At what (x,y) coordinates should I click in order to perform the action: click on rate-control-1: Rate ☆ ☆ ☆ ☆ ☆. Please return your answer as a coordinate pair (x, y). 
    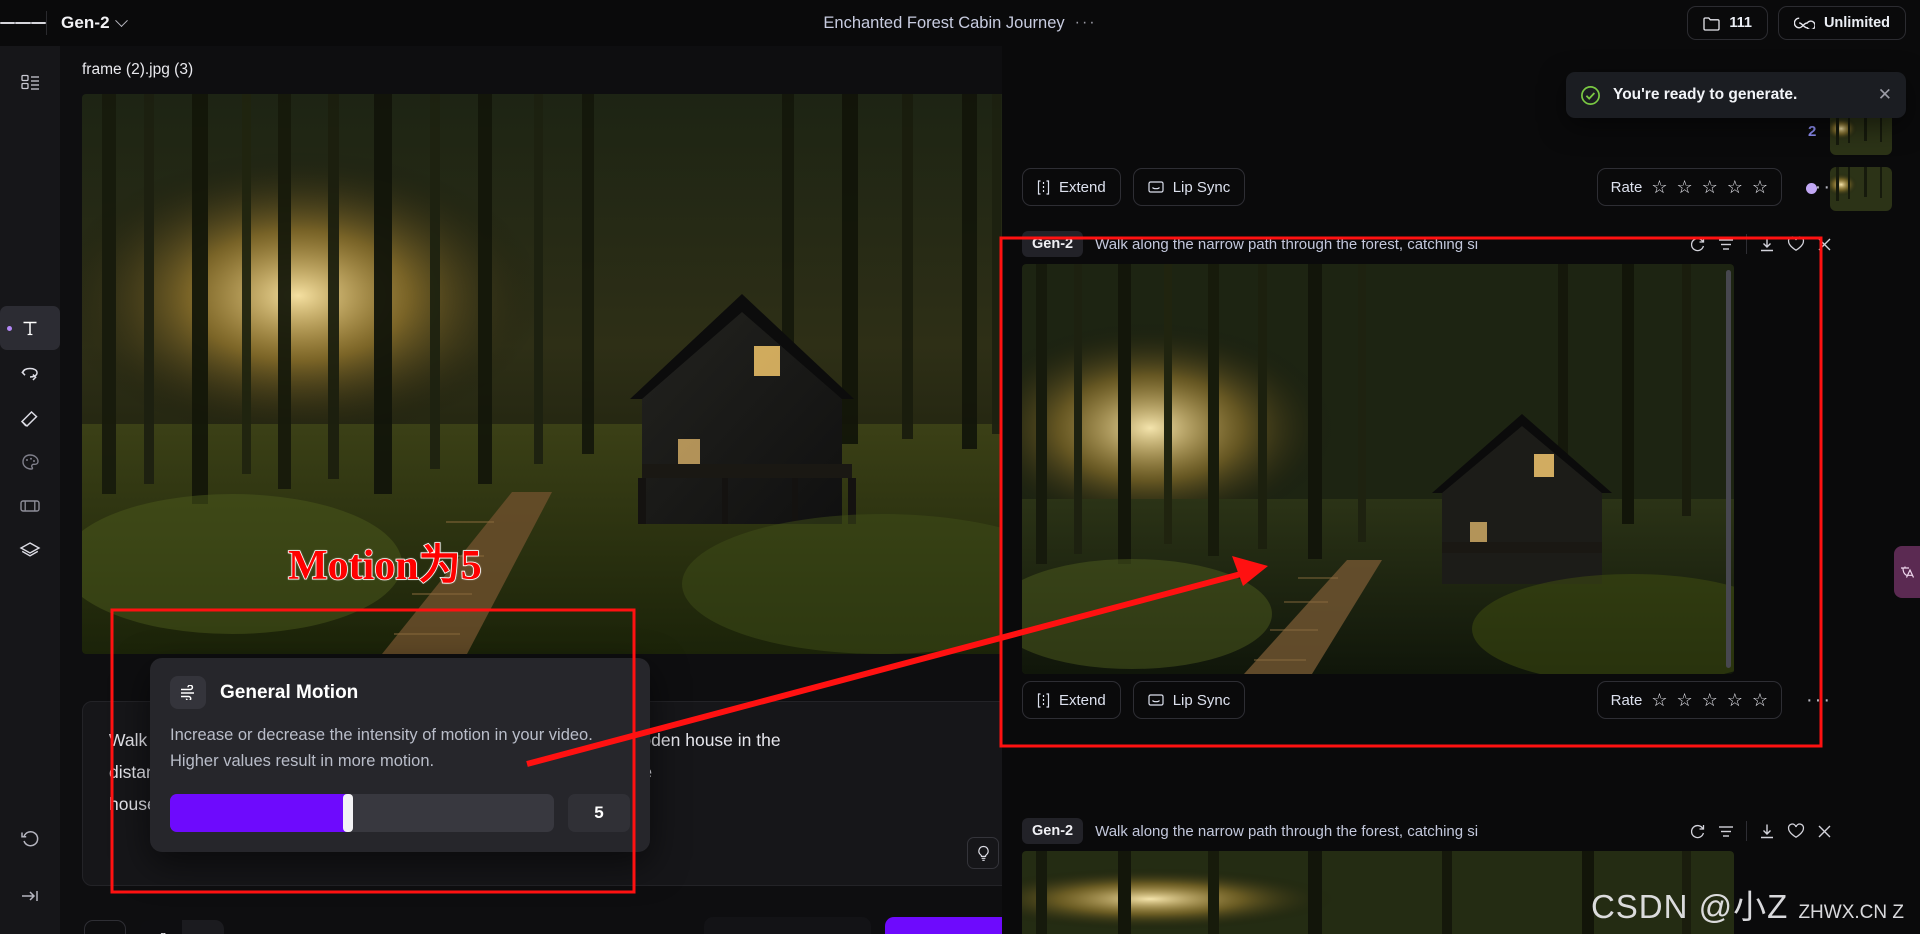
    Looking at the image, I should click on (1689, 187).